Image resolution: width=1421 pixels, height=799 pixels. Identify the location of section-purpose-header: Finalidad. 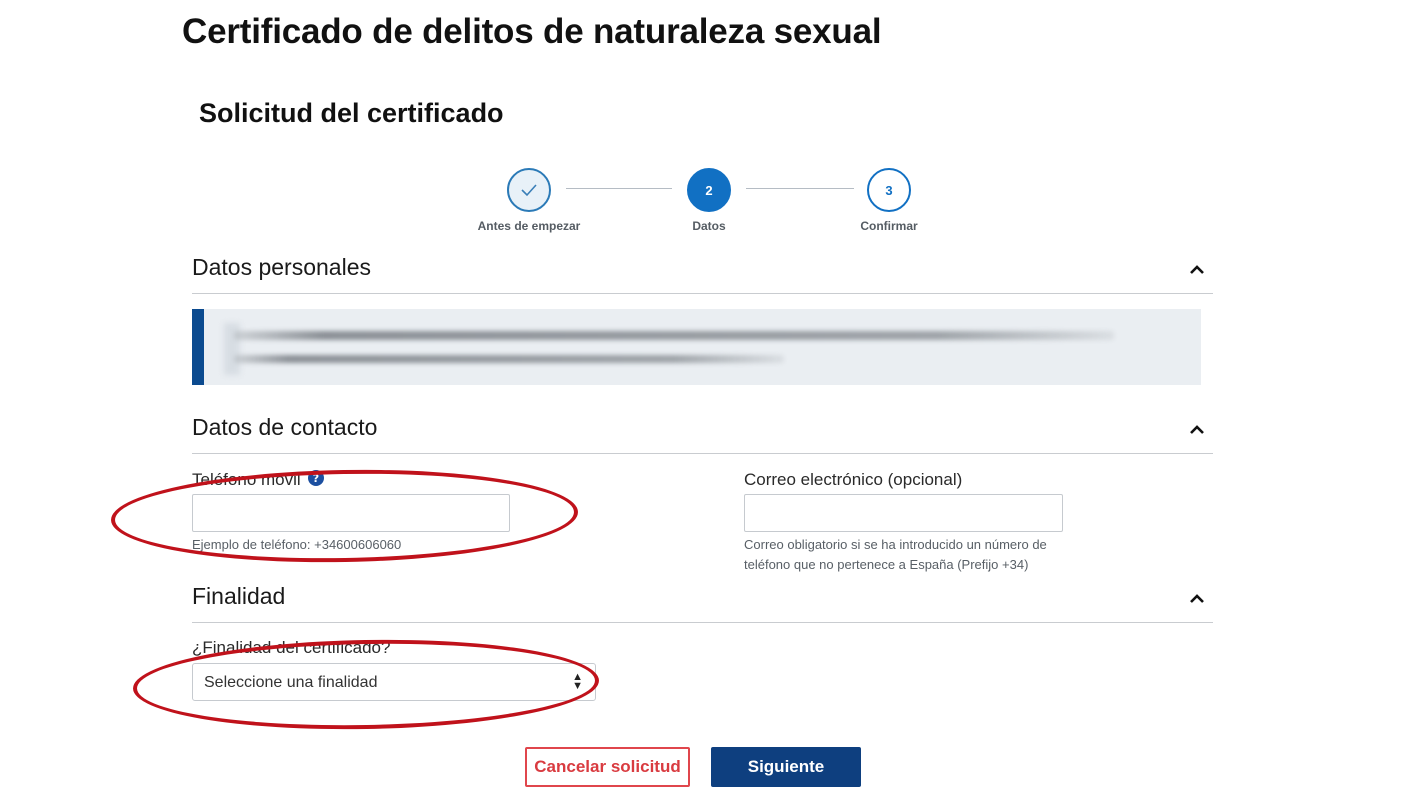
(702, 603).